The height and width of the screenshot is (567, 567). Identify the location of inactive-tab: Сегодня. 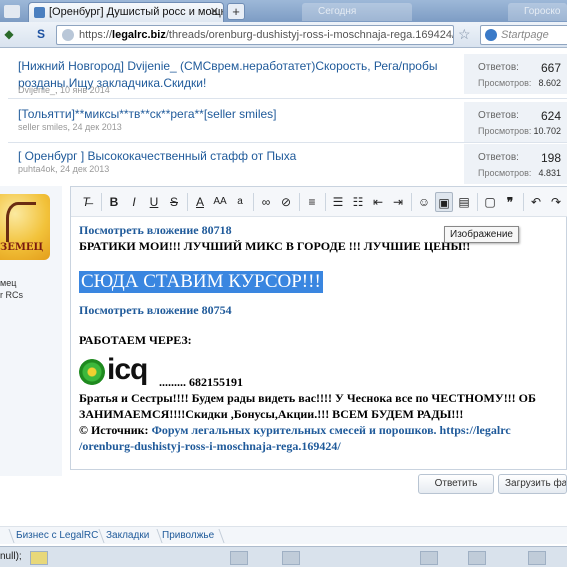
(357, 12).